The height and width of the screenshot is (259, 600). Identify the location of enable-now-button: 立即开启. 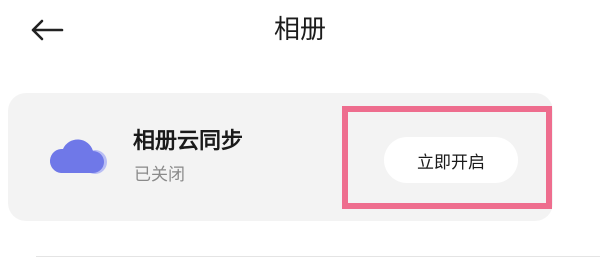
(451, 160).